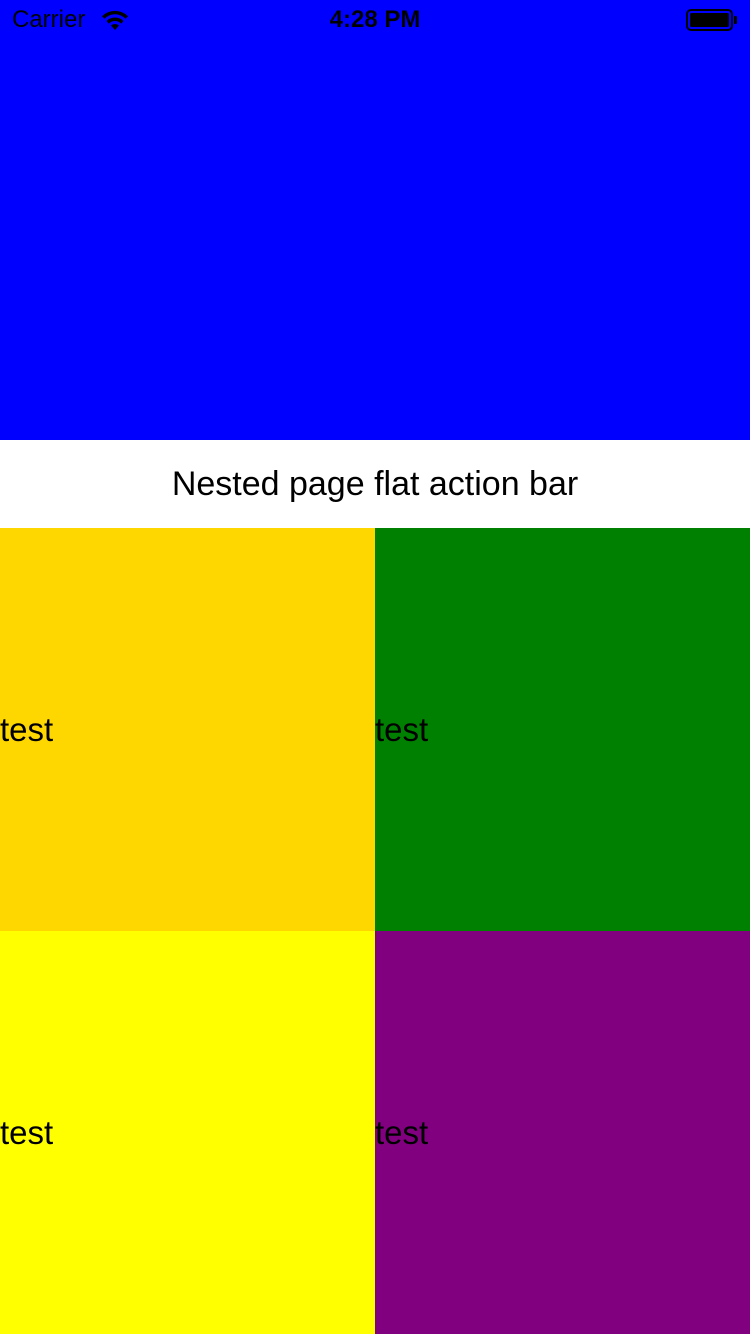 Image resolution: width=750 pixels, height=1334 pixels. I want to click on action-bar-title: Nested page flat action bar, so click(375, 483).